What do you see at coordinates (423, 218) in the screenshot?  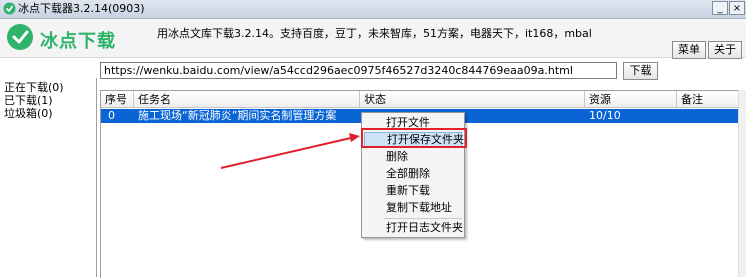 I see `menu-separator` at bounding box center [423, 218].